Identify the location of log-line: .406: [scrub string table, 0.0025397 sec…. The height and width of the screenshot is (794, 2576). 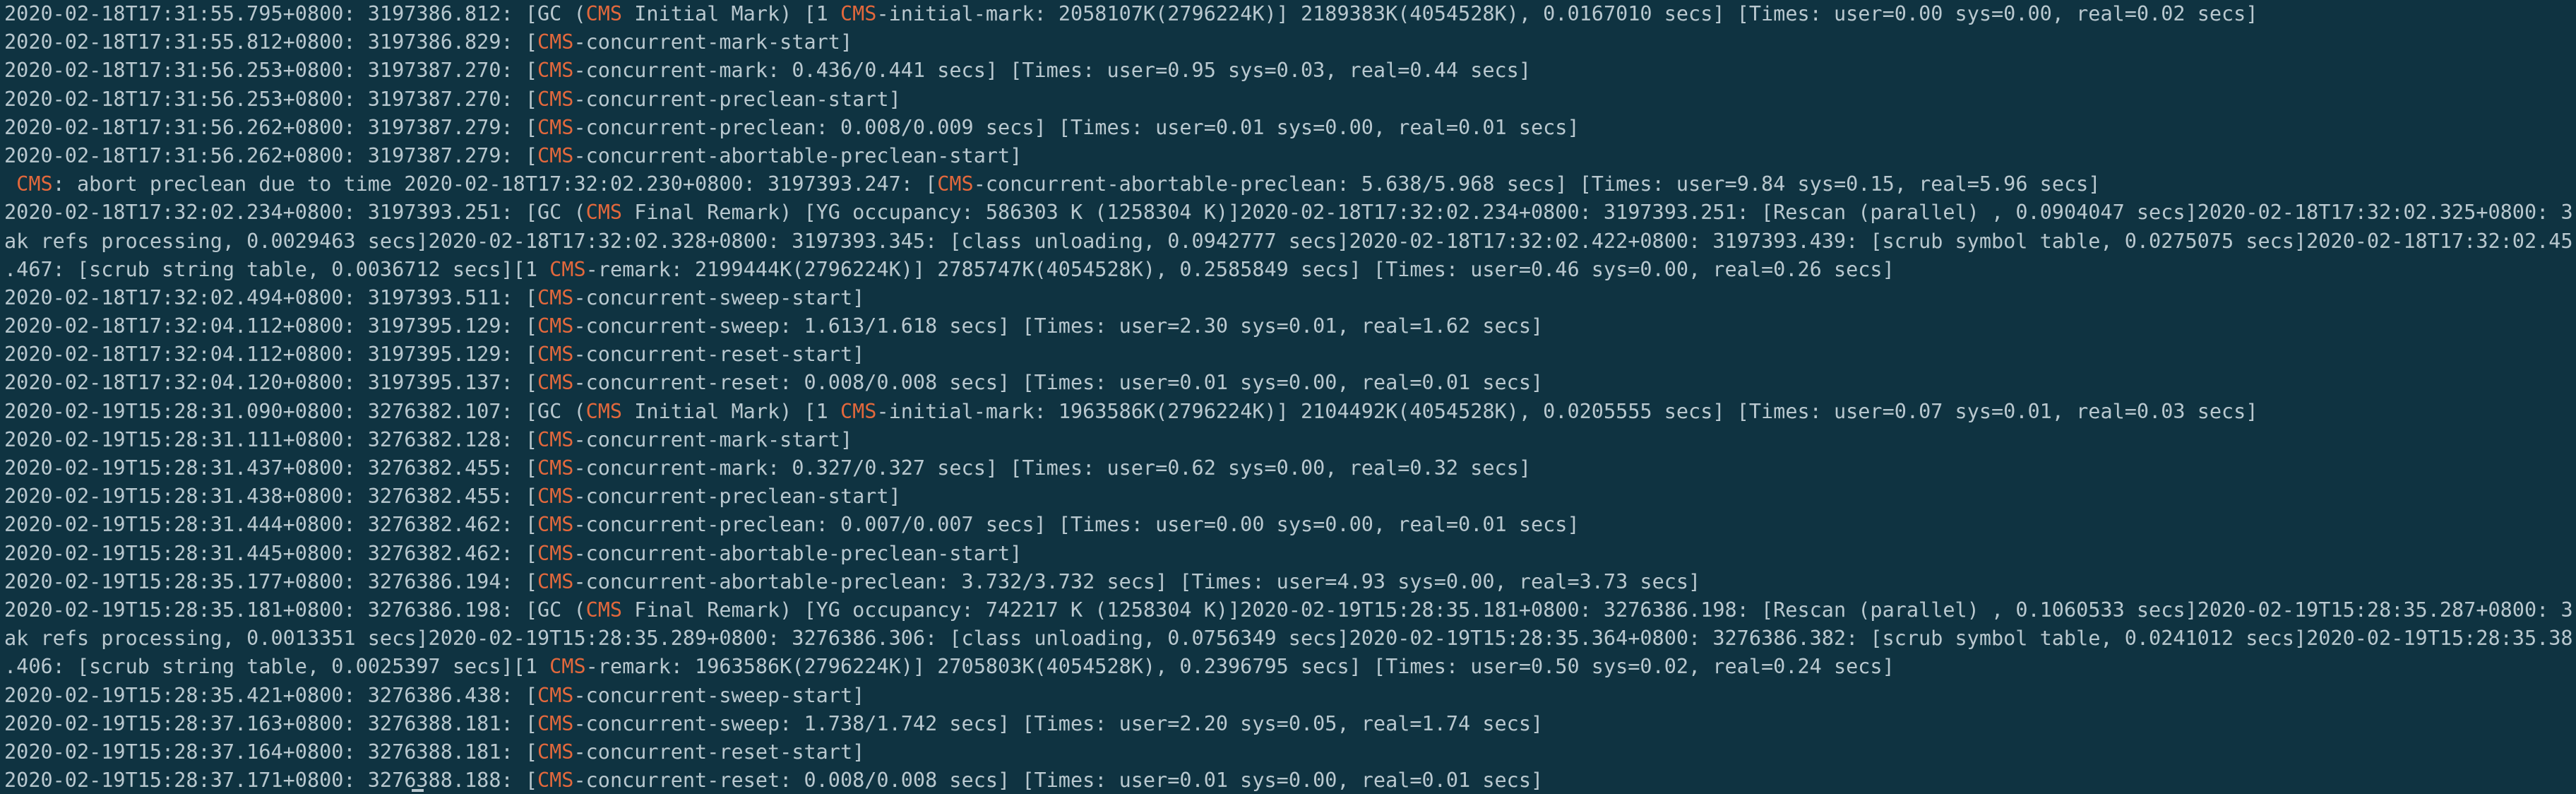
(949, 667).